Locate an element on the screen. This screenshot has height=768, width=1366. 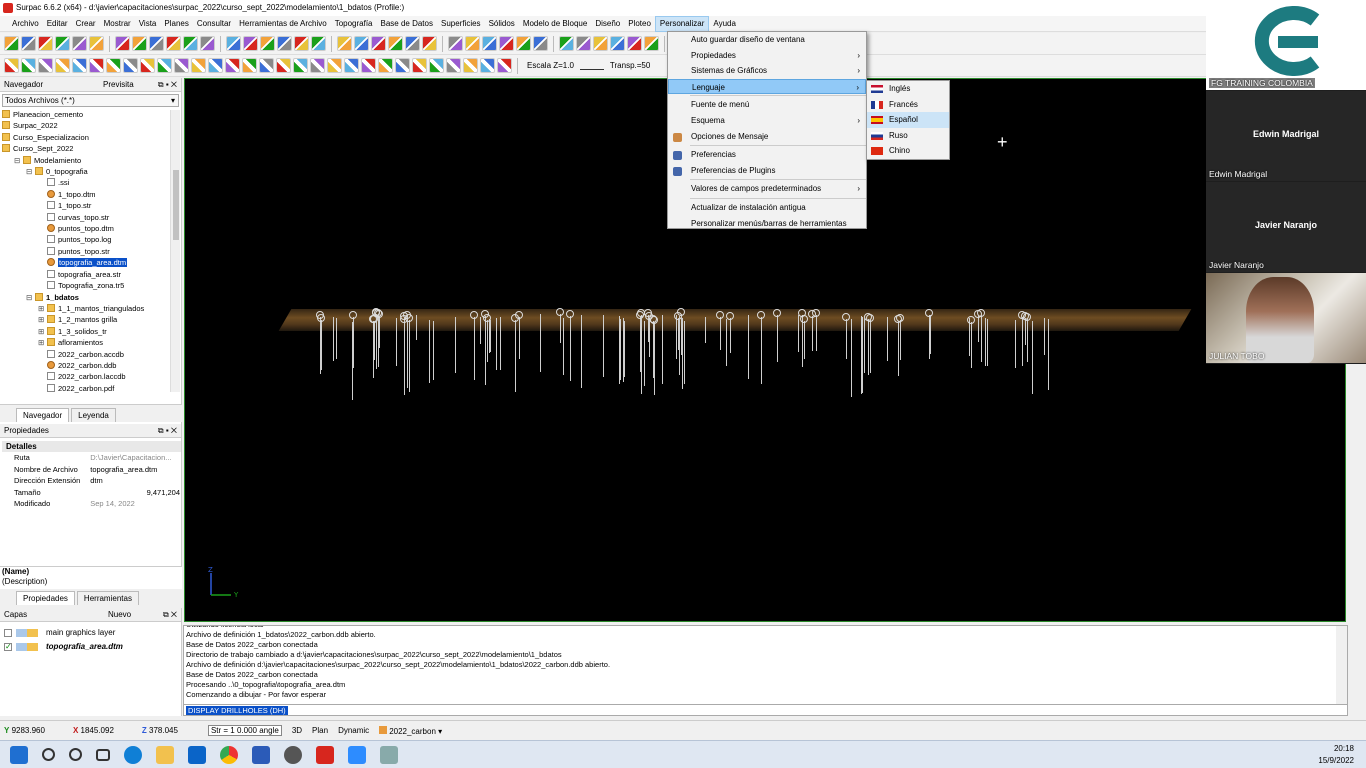
scrollbar-thumb is located at coordinates (176, 205).